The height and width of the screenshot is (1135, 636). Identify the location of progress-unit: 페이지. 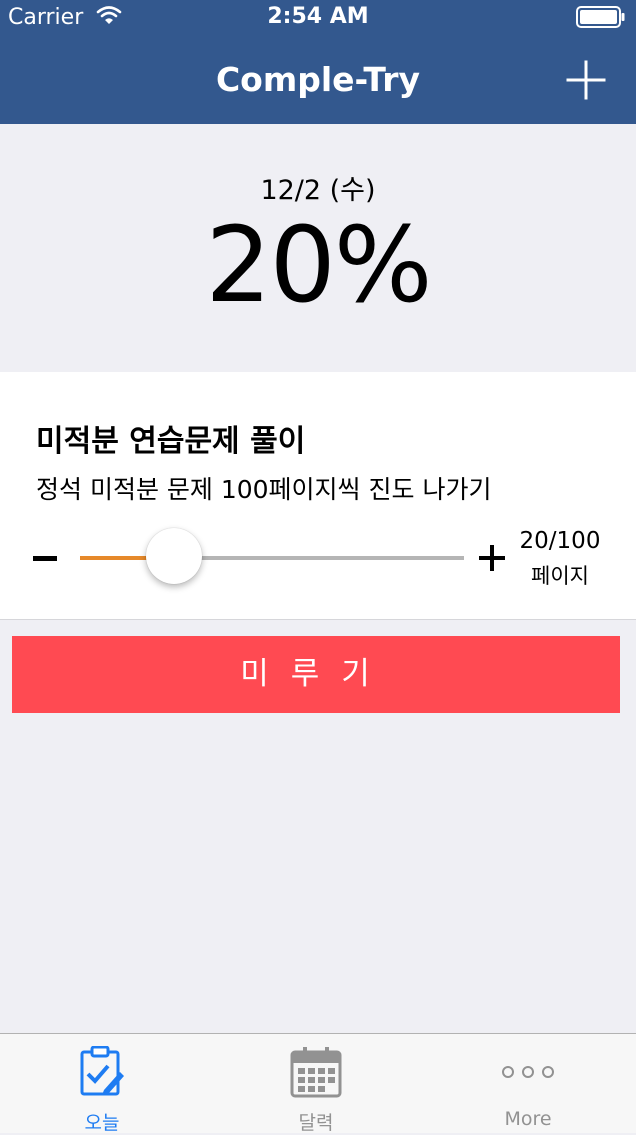
(560, 576).